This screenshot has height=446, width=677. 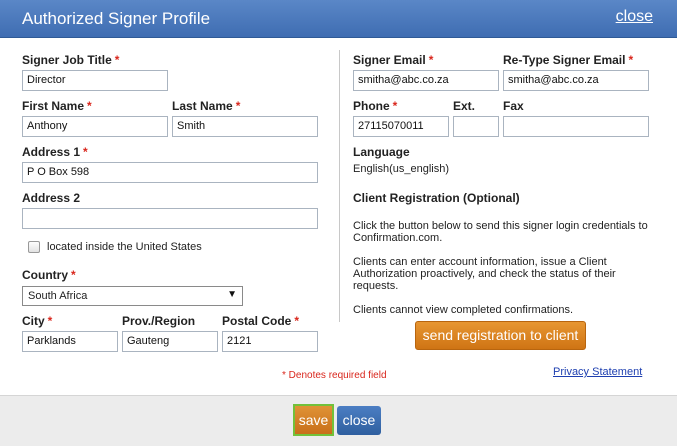 I want to click on country-label: Country *, so click(x=49, y=275).